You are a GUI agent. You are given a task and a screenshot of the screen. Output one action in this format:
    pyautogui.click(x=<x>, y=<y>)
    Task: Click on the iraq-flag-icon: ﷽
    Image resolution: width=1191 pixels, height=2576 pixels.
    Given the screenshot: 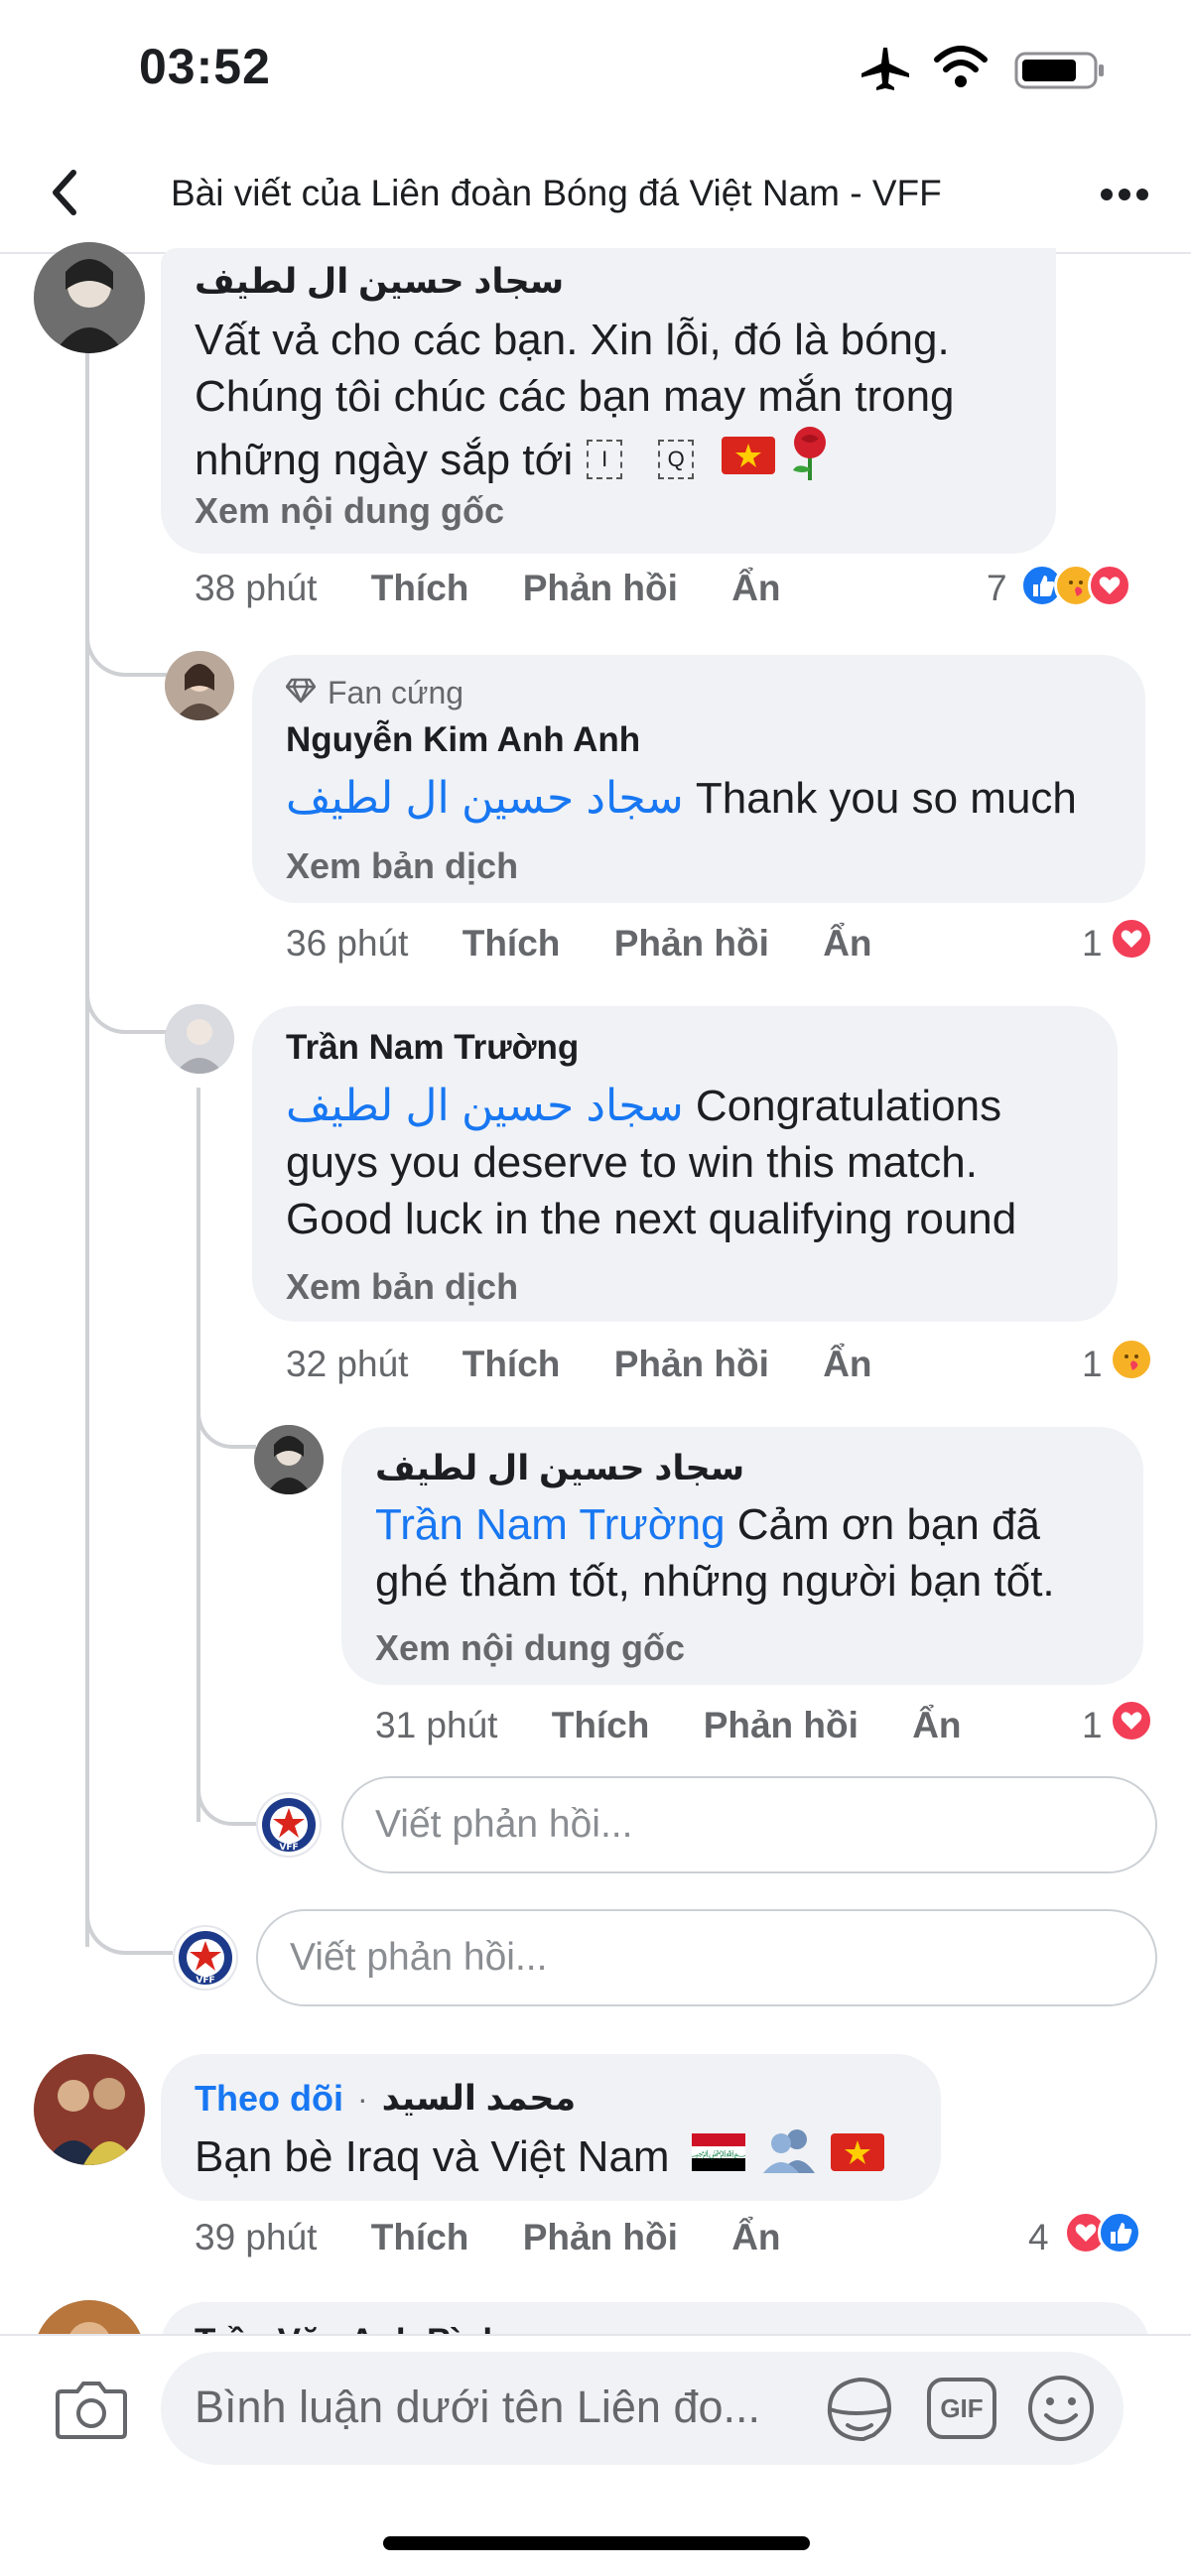 What is the action you would take?
    pyautogui.click(x=718, y=2157)
    